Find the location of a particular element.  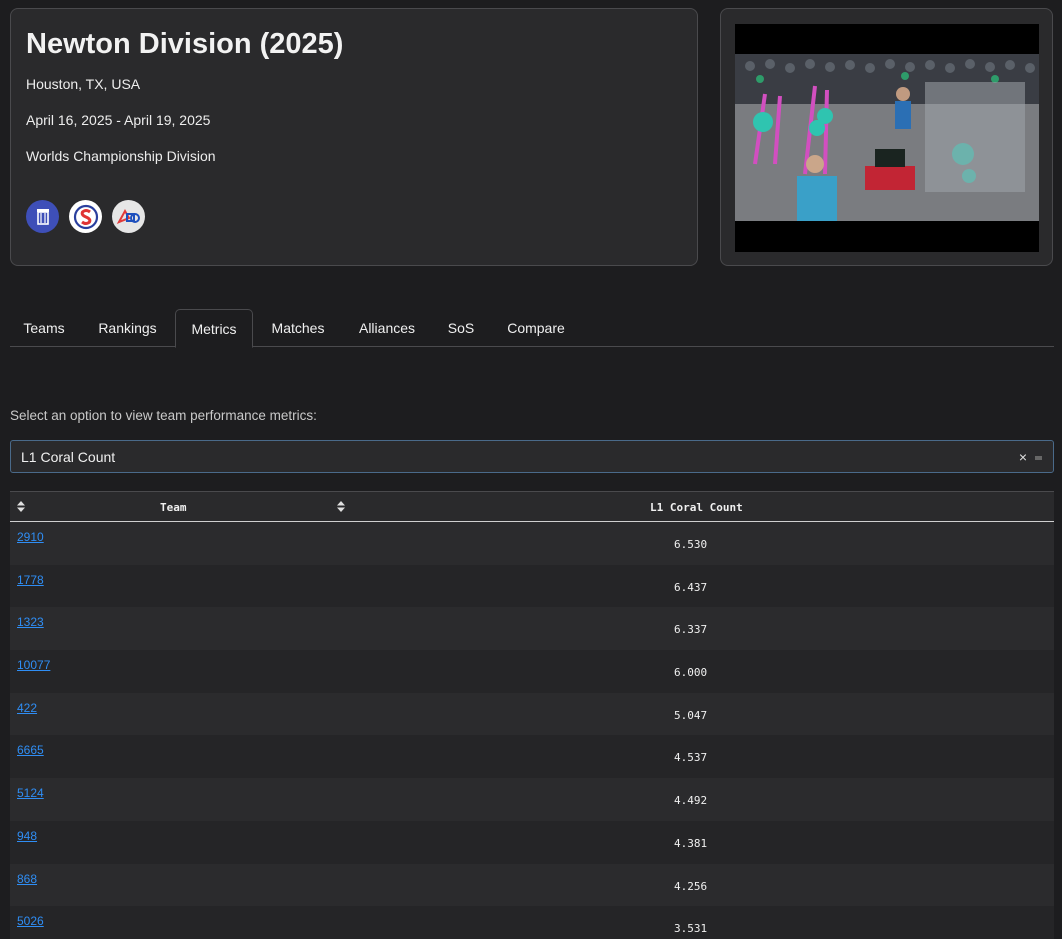

team-link: 1323 is located at coordinates (30, 622).